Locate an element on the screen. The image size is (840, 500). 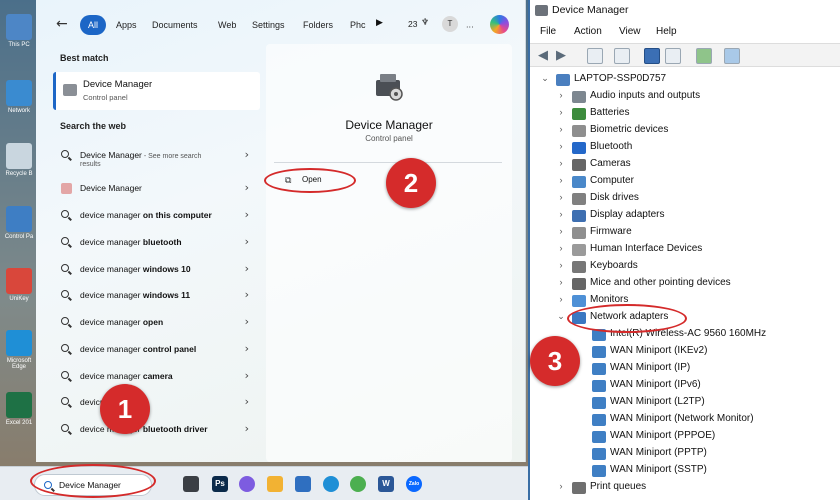
web-result-item: device manager windows 11 › is located at coordinates (157, 296).